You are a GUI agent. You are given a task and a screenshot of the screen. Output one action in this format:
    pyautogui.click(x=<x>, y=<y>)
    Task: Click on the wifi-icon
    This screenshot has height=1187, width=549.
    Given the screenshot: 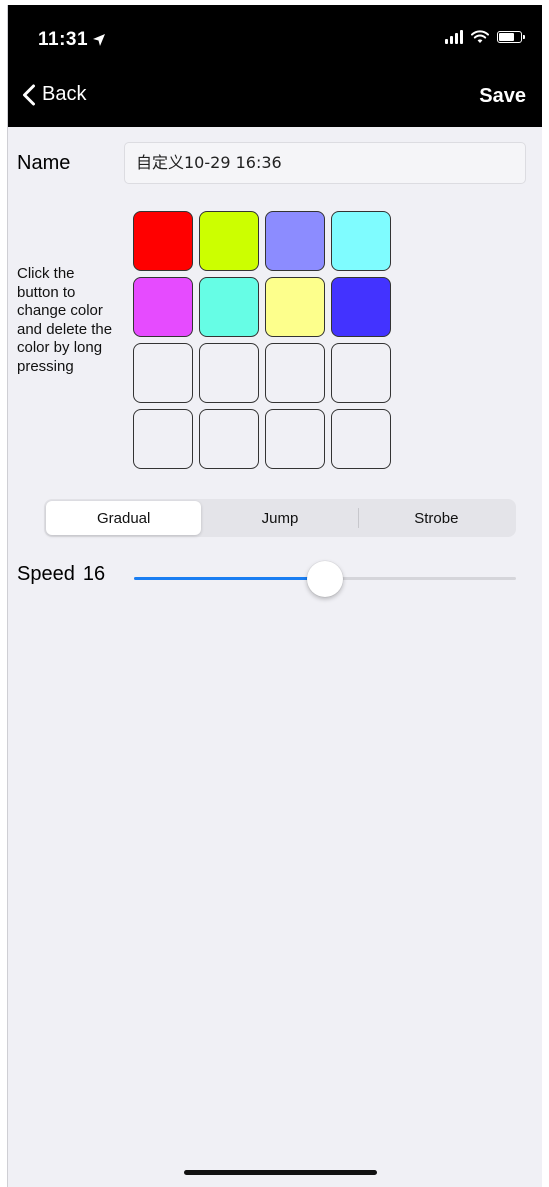 What is the action you would take?
    pyautogui.click(x=480, y=36)
    